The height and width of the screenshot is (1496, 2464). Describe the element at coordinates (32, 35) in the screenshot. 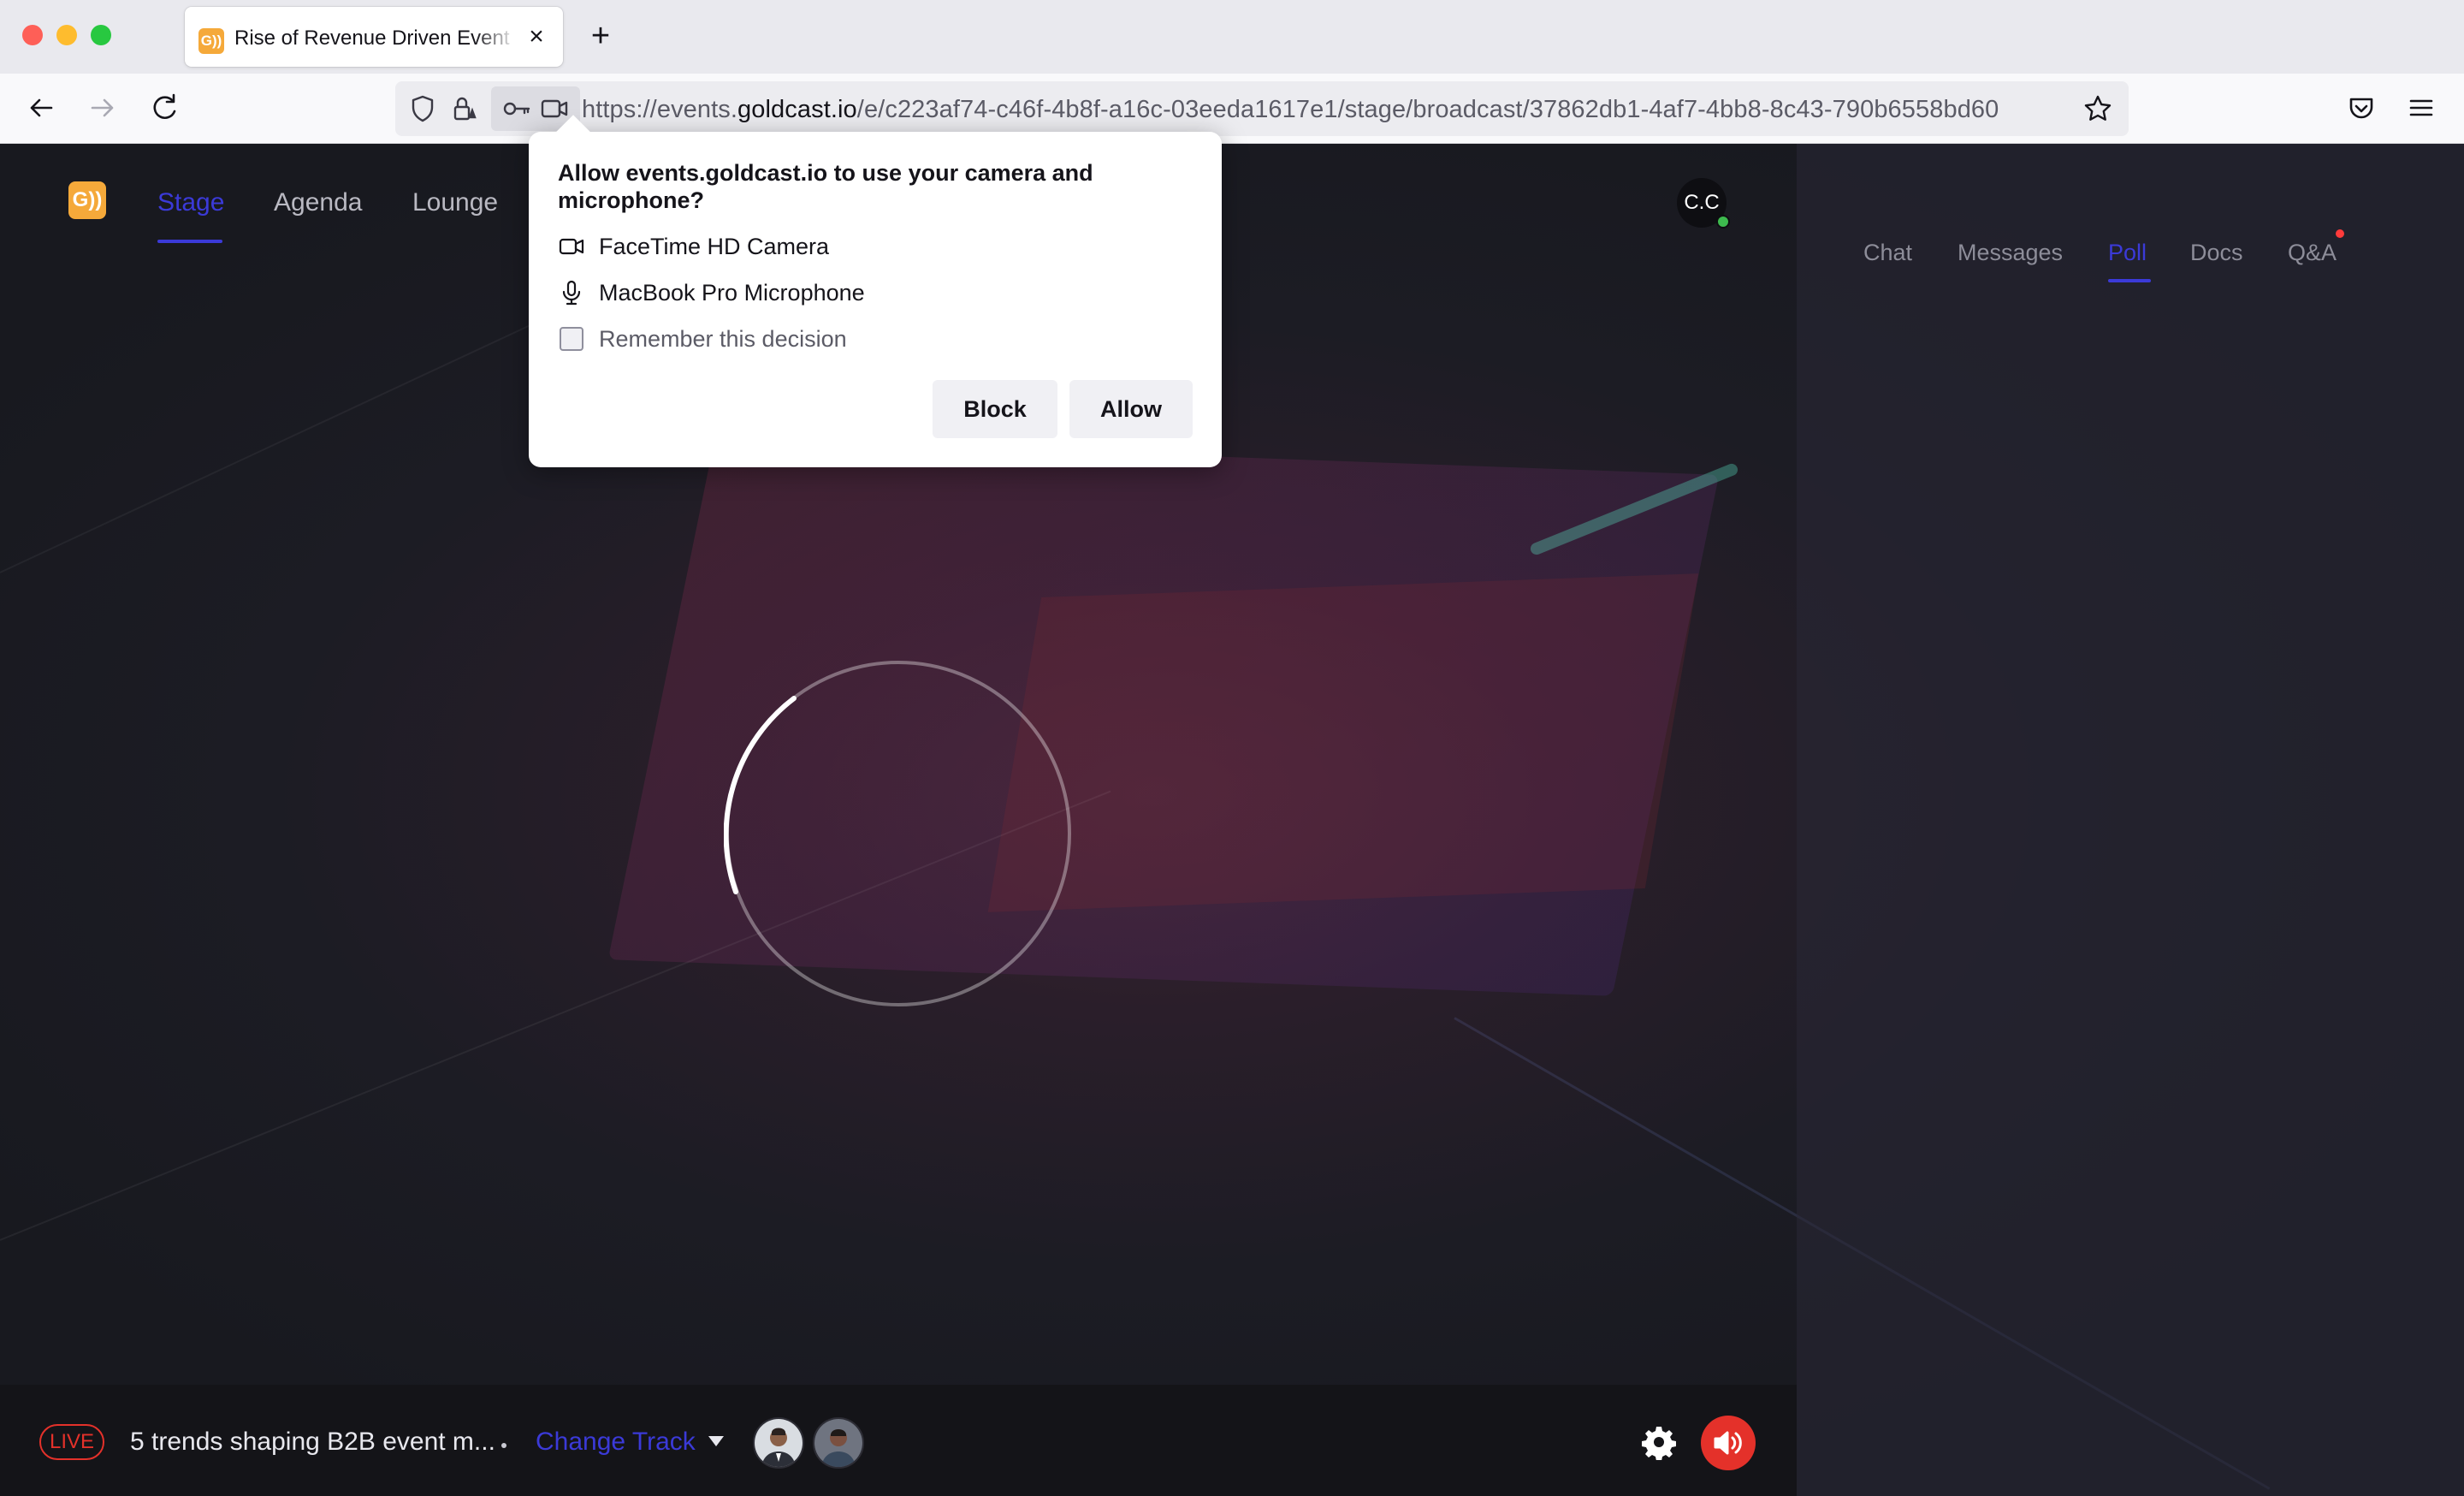

I see `window-close-button` at that location.